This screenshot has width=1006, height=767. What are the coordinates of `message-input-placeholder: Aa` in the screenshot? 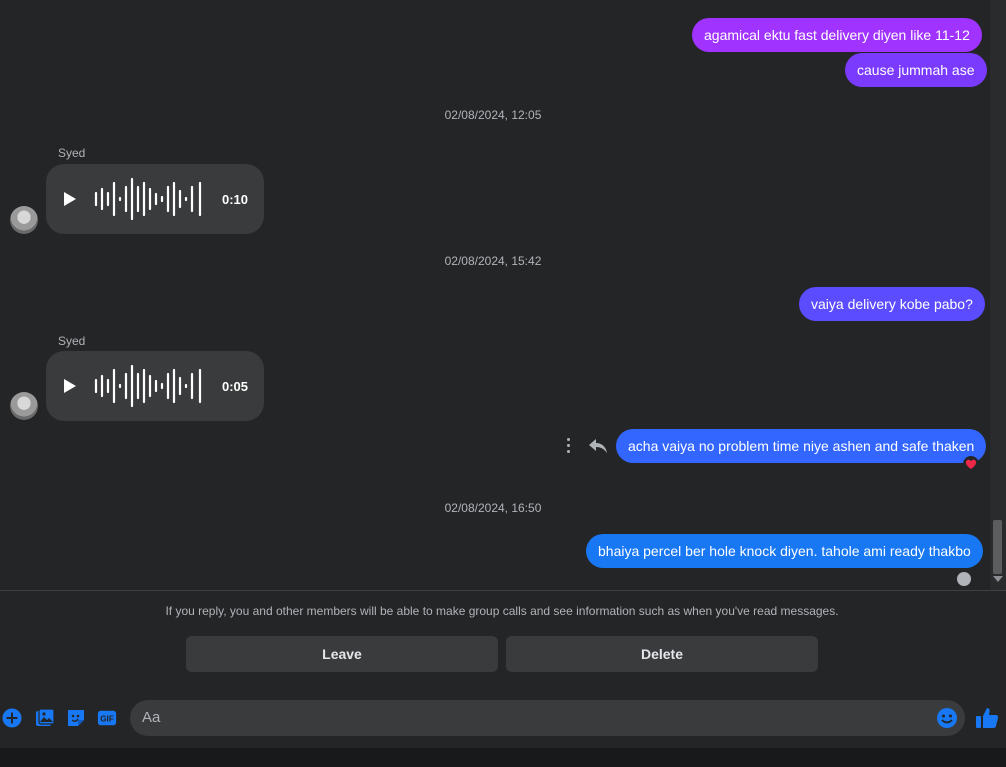 It's located at (151, 717).